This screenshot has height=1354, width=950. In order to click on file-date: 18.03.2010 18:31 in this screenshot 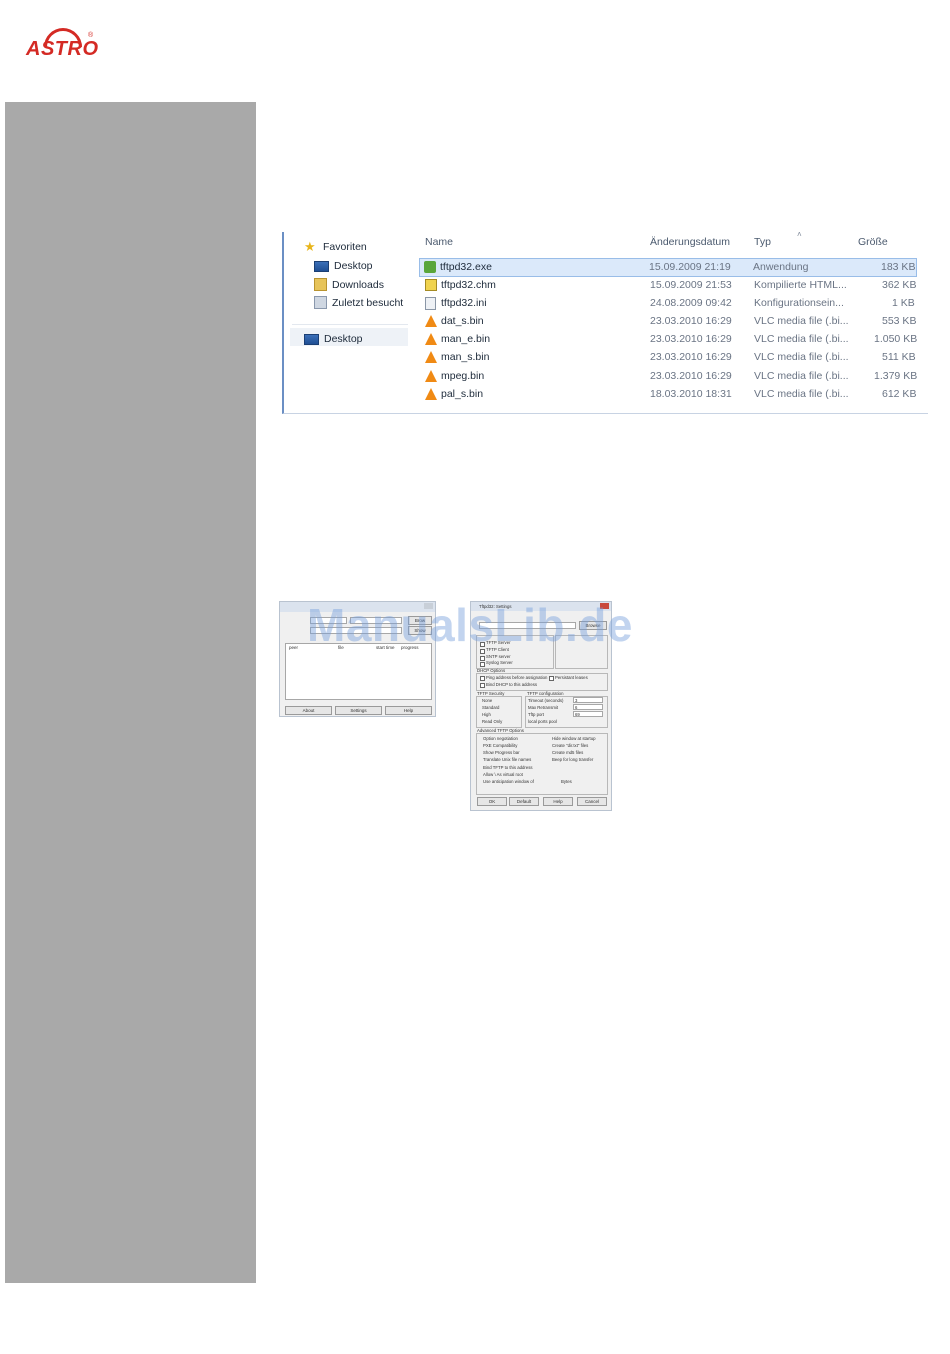, I will do `click(691, 394)`.